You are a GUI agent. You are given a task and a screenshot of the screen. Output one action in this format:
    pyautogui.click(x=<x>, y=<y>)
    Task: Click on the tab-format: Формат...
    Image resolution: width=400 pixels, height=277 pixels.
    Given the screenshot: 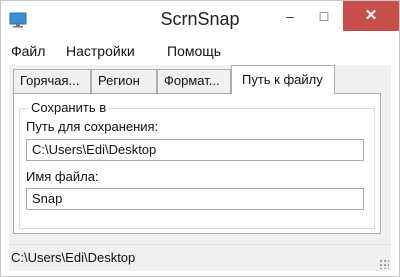 What is the action you would take?
    pyautogui.click(x=194, y=81)
    